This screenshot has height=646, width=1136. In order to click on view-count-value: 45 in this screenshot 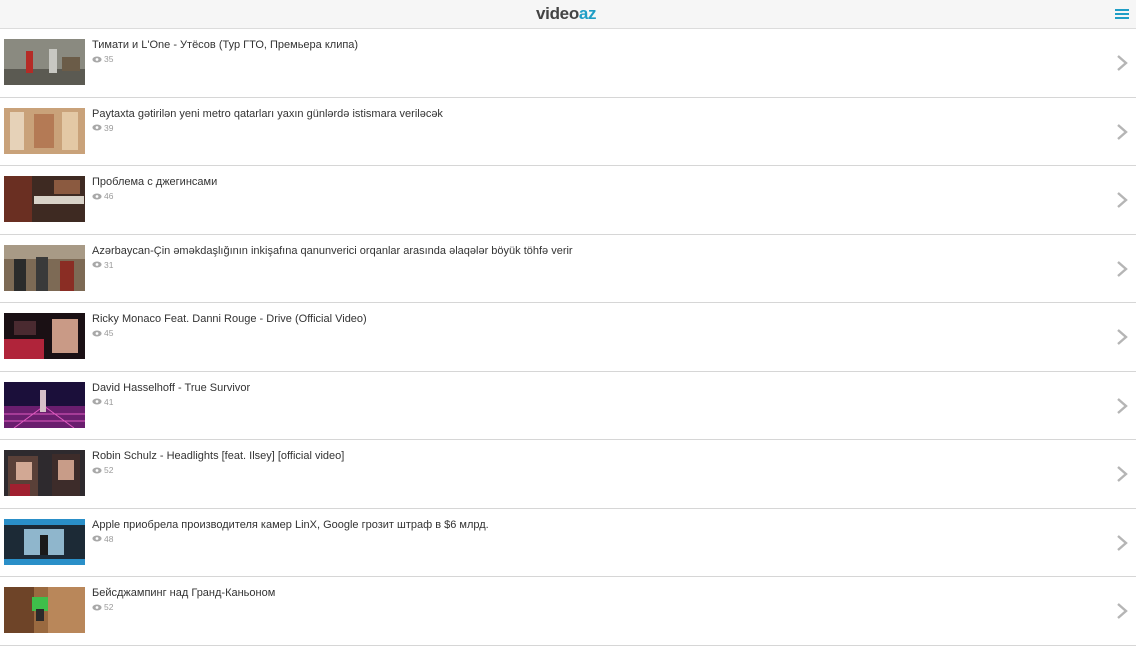, I will do `click(109, 333)`.